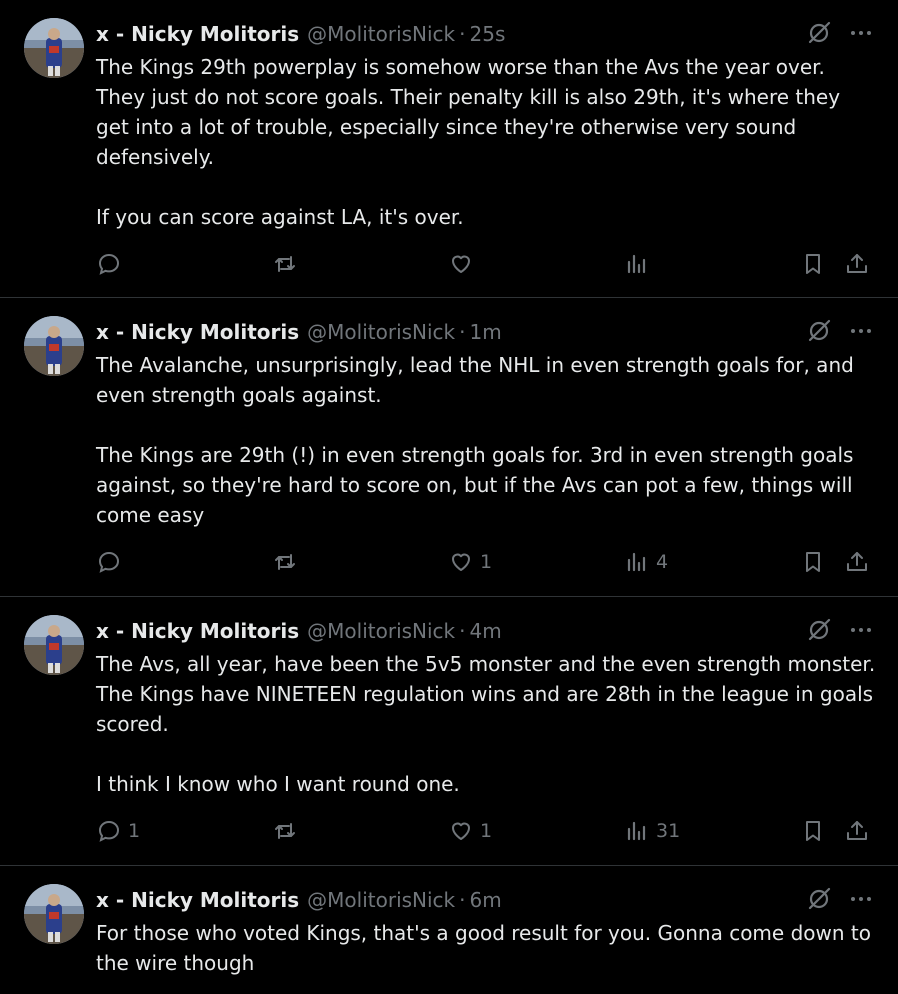 The height and width of the screenshot is (994, 898). I want to click on tweet-header: x - Nicky Molitoris @MolitorisNick · 1m, so click(497, 332).